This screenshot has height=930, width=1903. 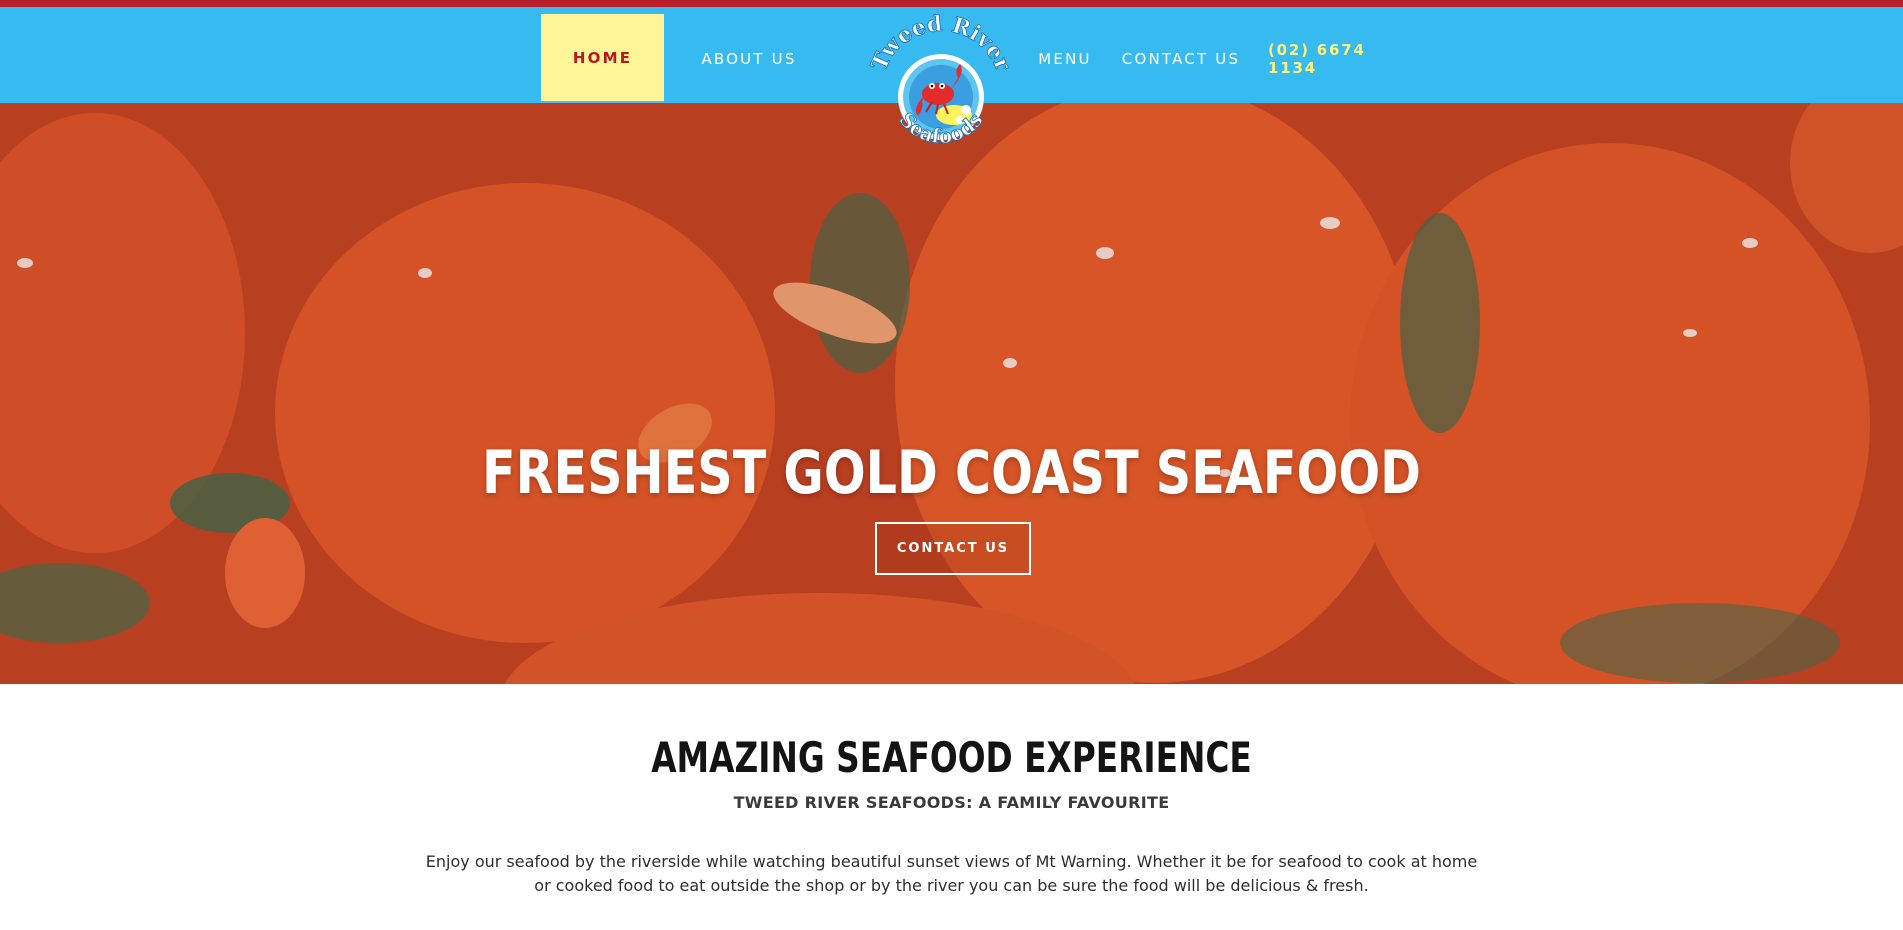 I want to click on tweed-river-seafoods-logo: Tweed River Seafoods, so click(x=941, y=96).